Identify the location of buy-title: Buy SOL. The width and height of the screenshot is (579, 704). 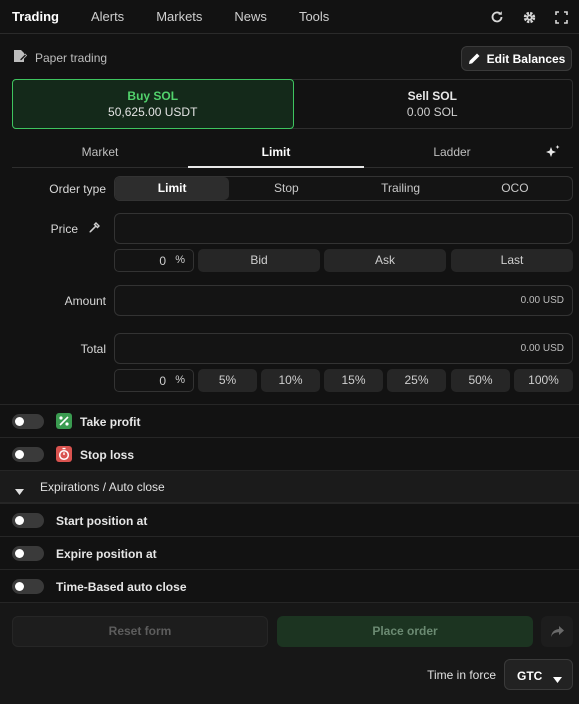
(153, 96).